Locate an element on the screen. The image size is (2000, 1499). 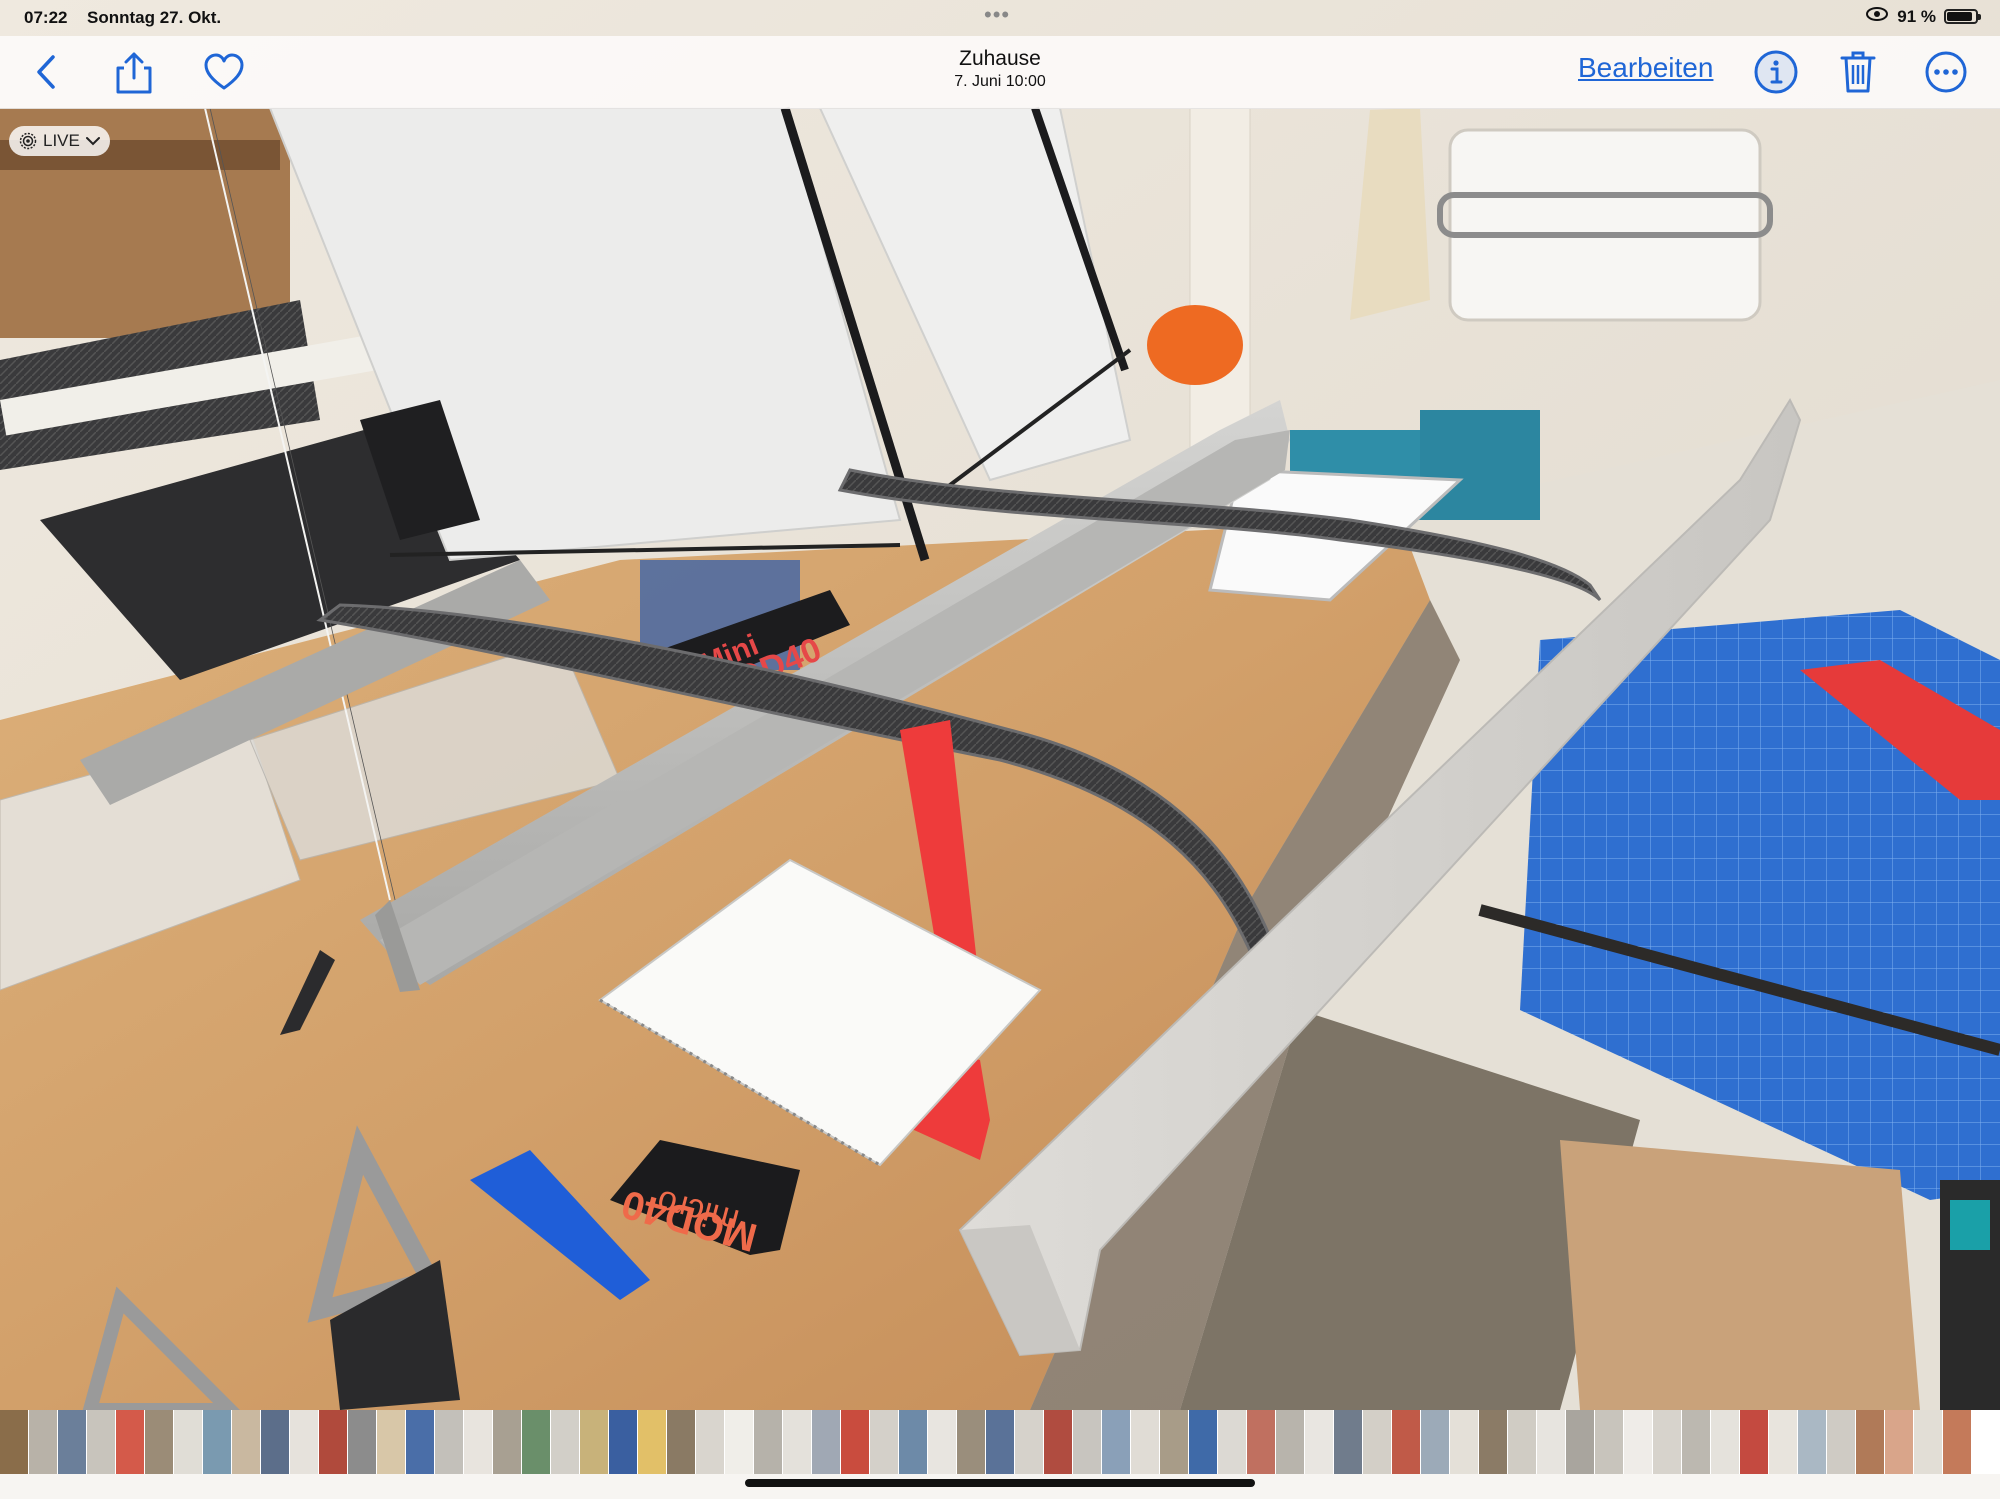
share-icon is located at coordinates (134, 73).